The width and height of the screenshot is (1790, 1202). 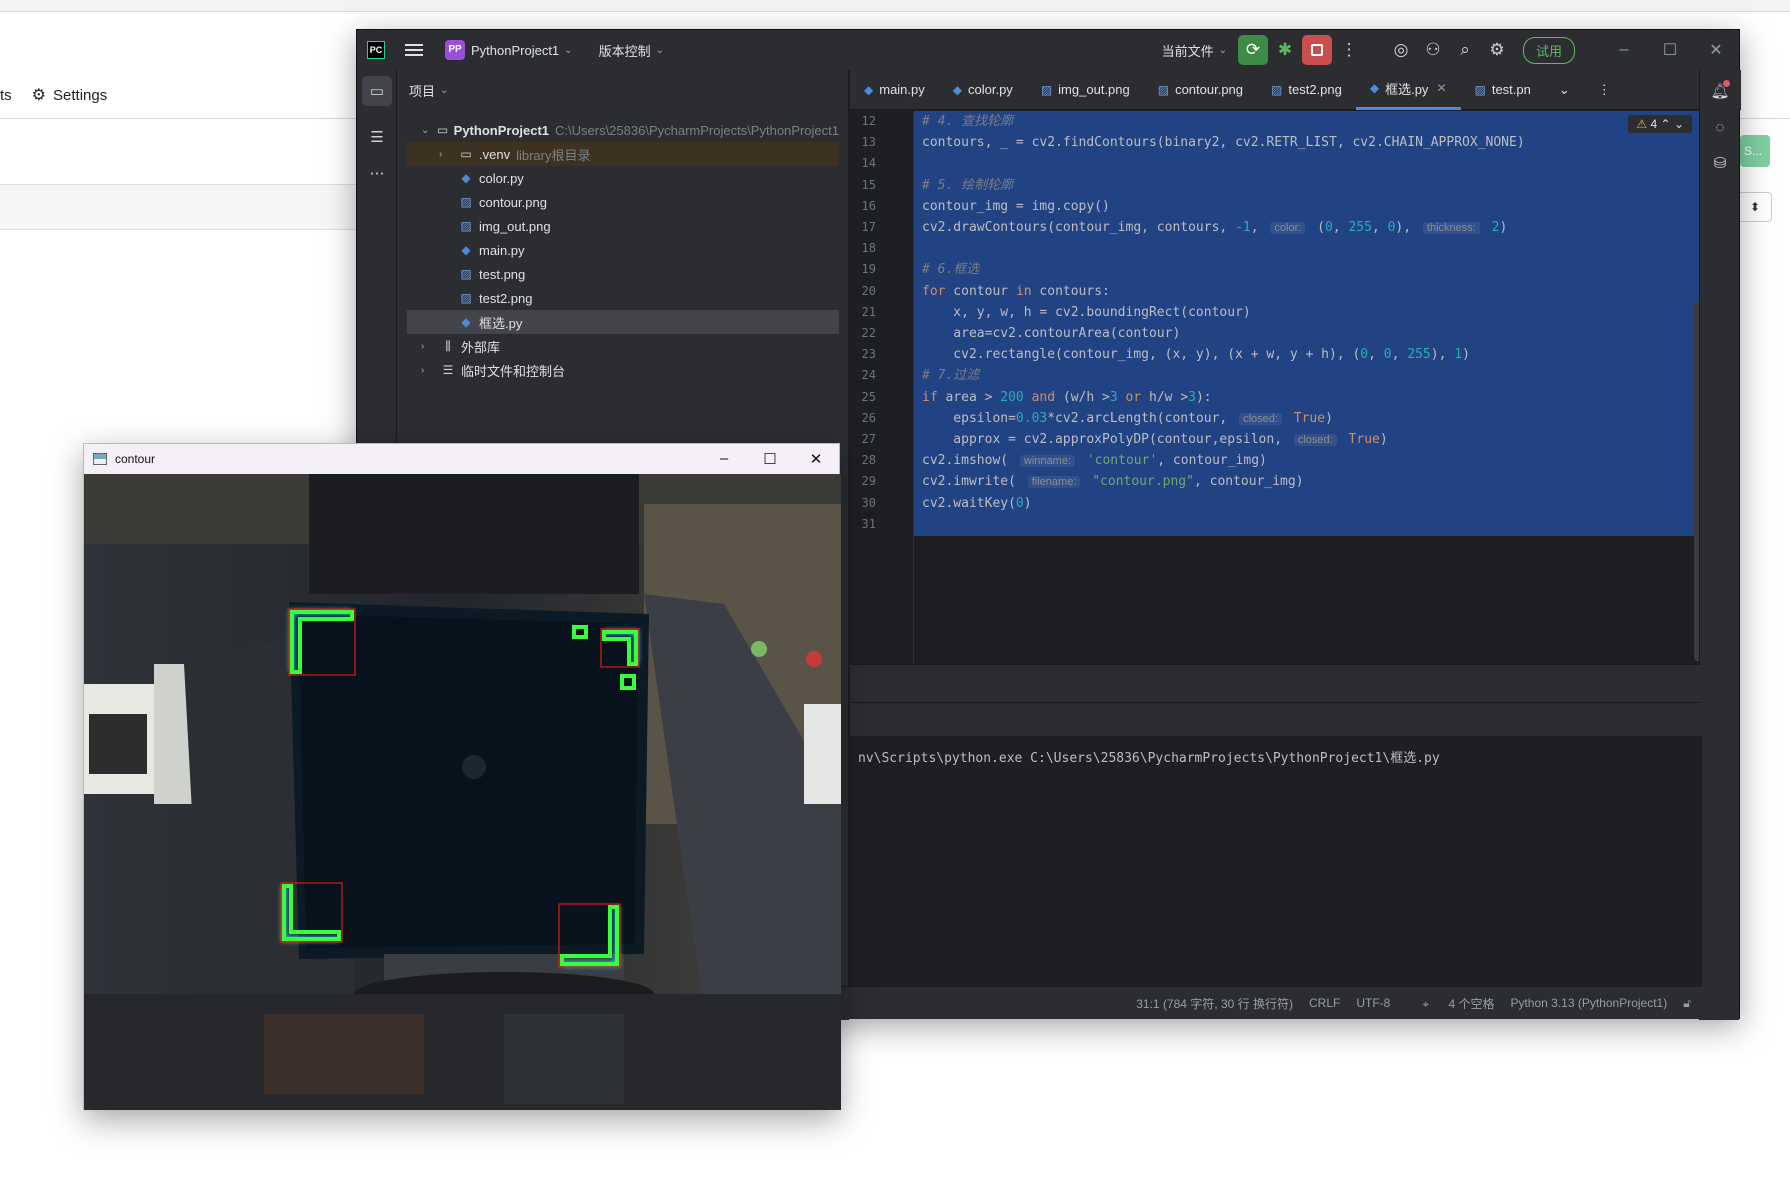 I want to click on ai-chat-icon: ◌, so click(x=1720, y=127).